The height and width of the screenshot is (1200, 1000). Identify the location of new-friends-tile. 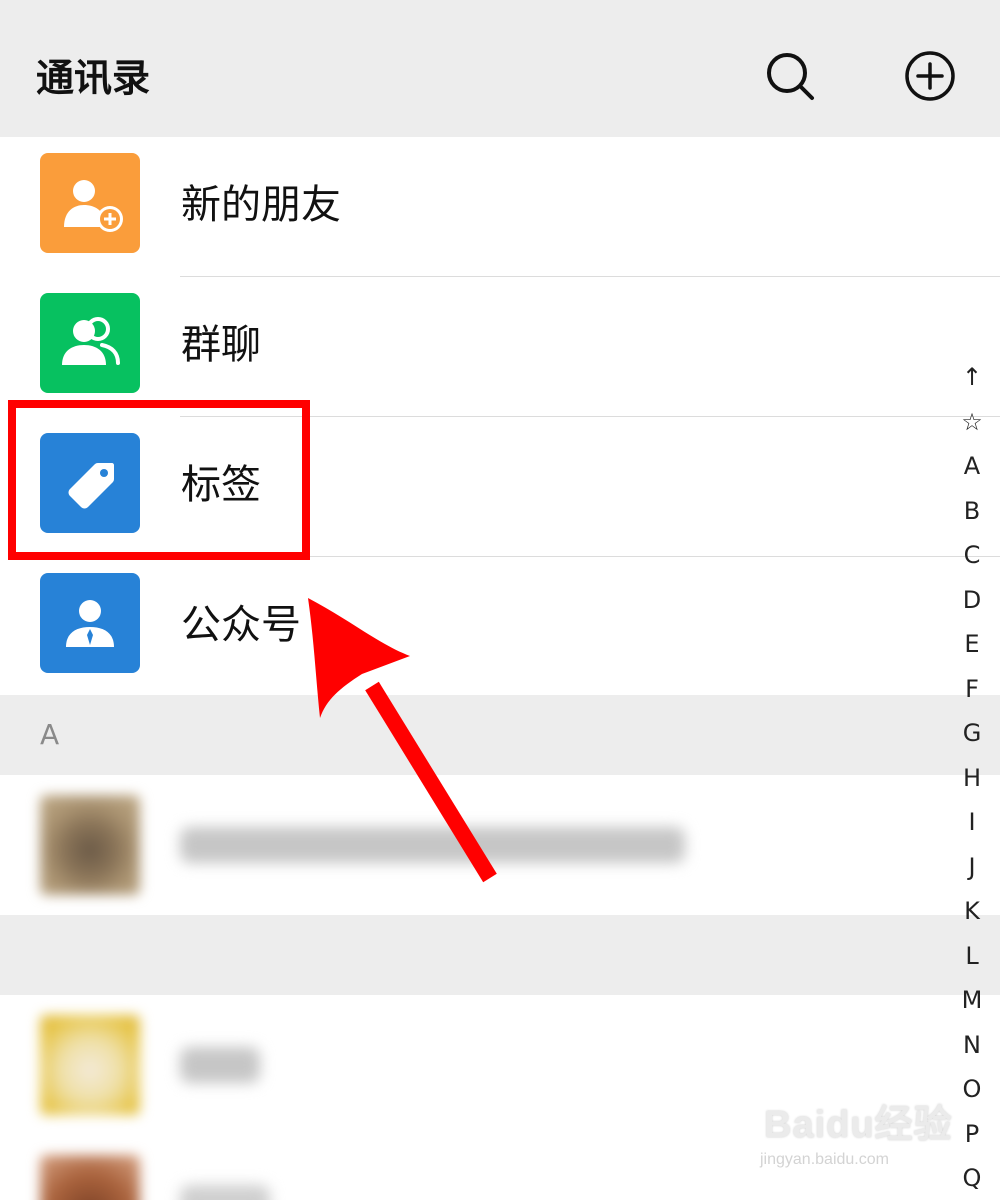
(90, 203).